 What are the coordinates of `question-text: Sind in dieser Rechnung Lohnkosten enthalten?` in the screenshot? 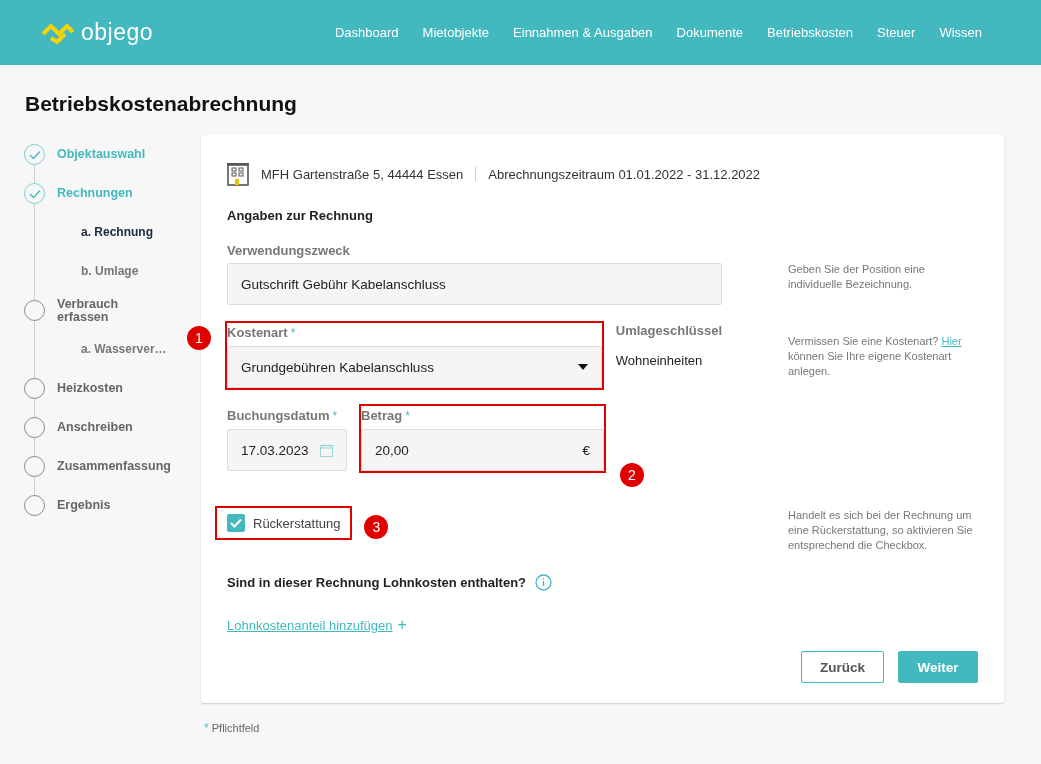 It's located at (377, 582).